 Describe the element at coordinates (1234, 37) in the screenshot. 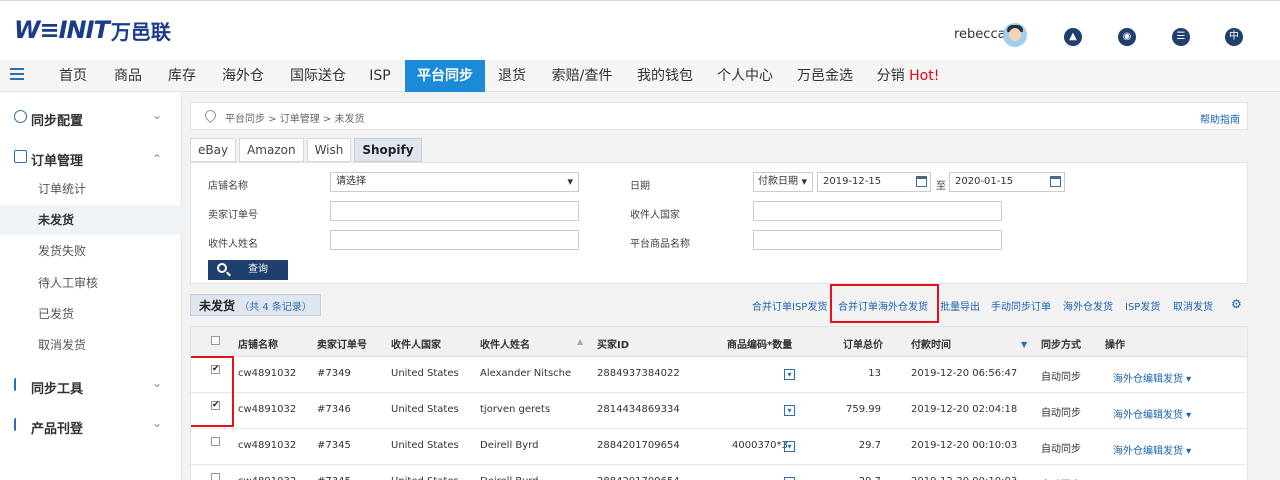

I see `language-icon: 中` at that location.